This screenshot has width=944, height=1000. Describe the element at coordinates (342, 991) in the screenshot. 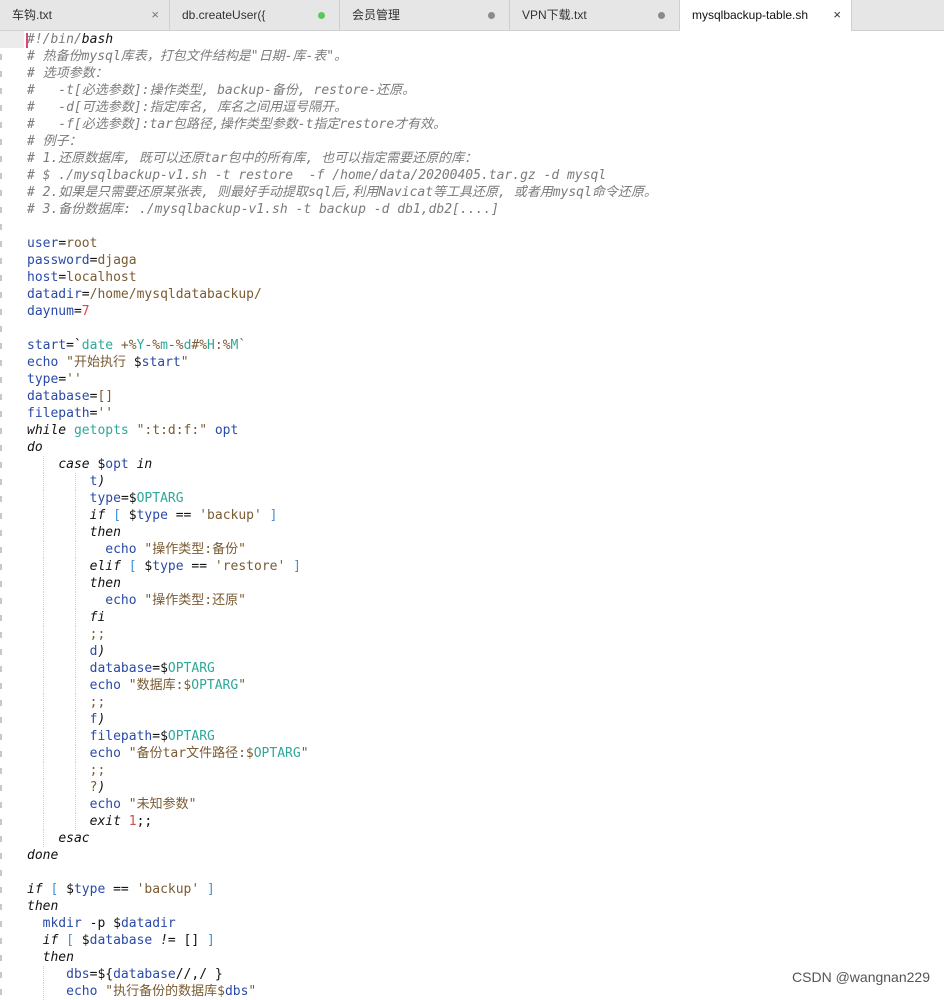

I see `code-line: echo "执行备份的数据库$dbs"` at that location.